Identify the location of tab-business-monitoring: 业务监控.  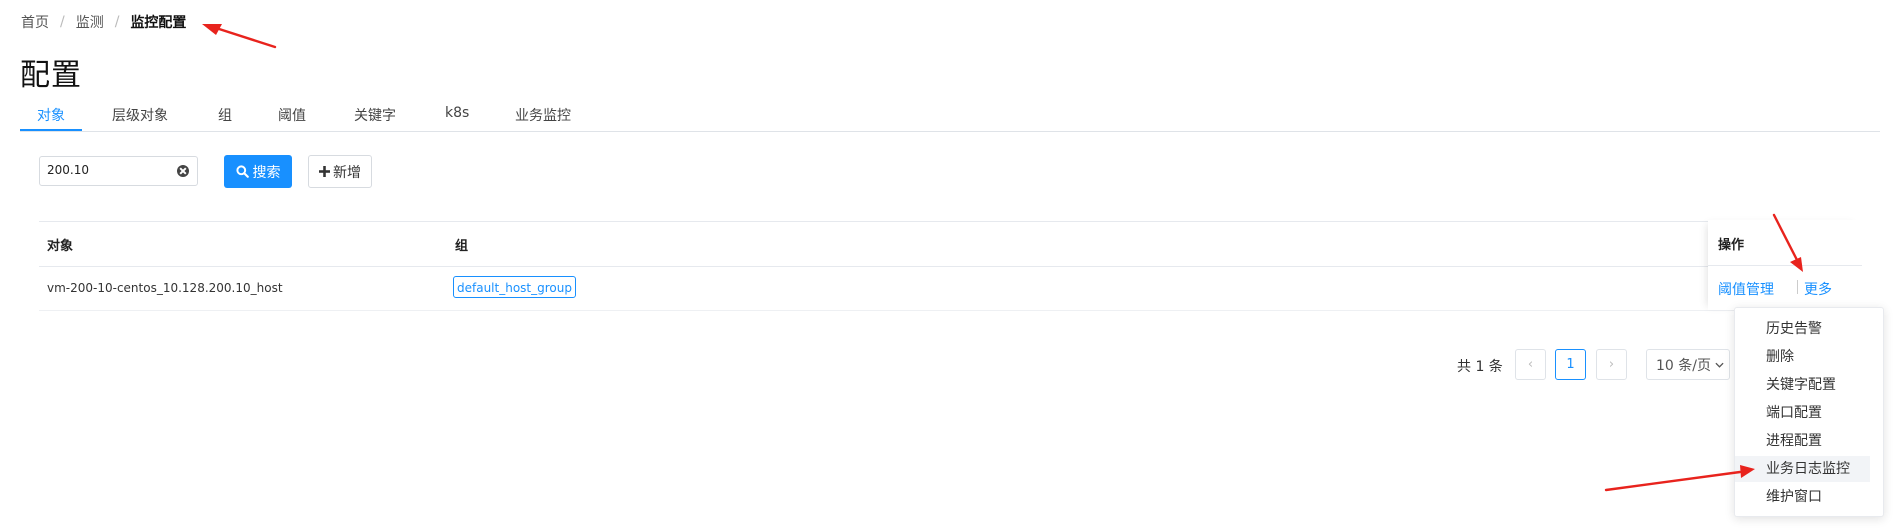
(543, 115).